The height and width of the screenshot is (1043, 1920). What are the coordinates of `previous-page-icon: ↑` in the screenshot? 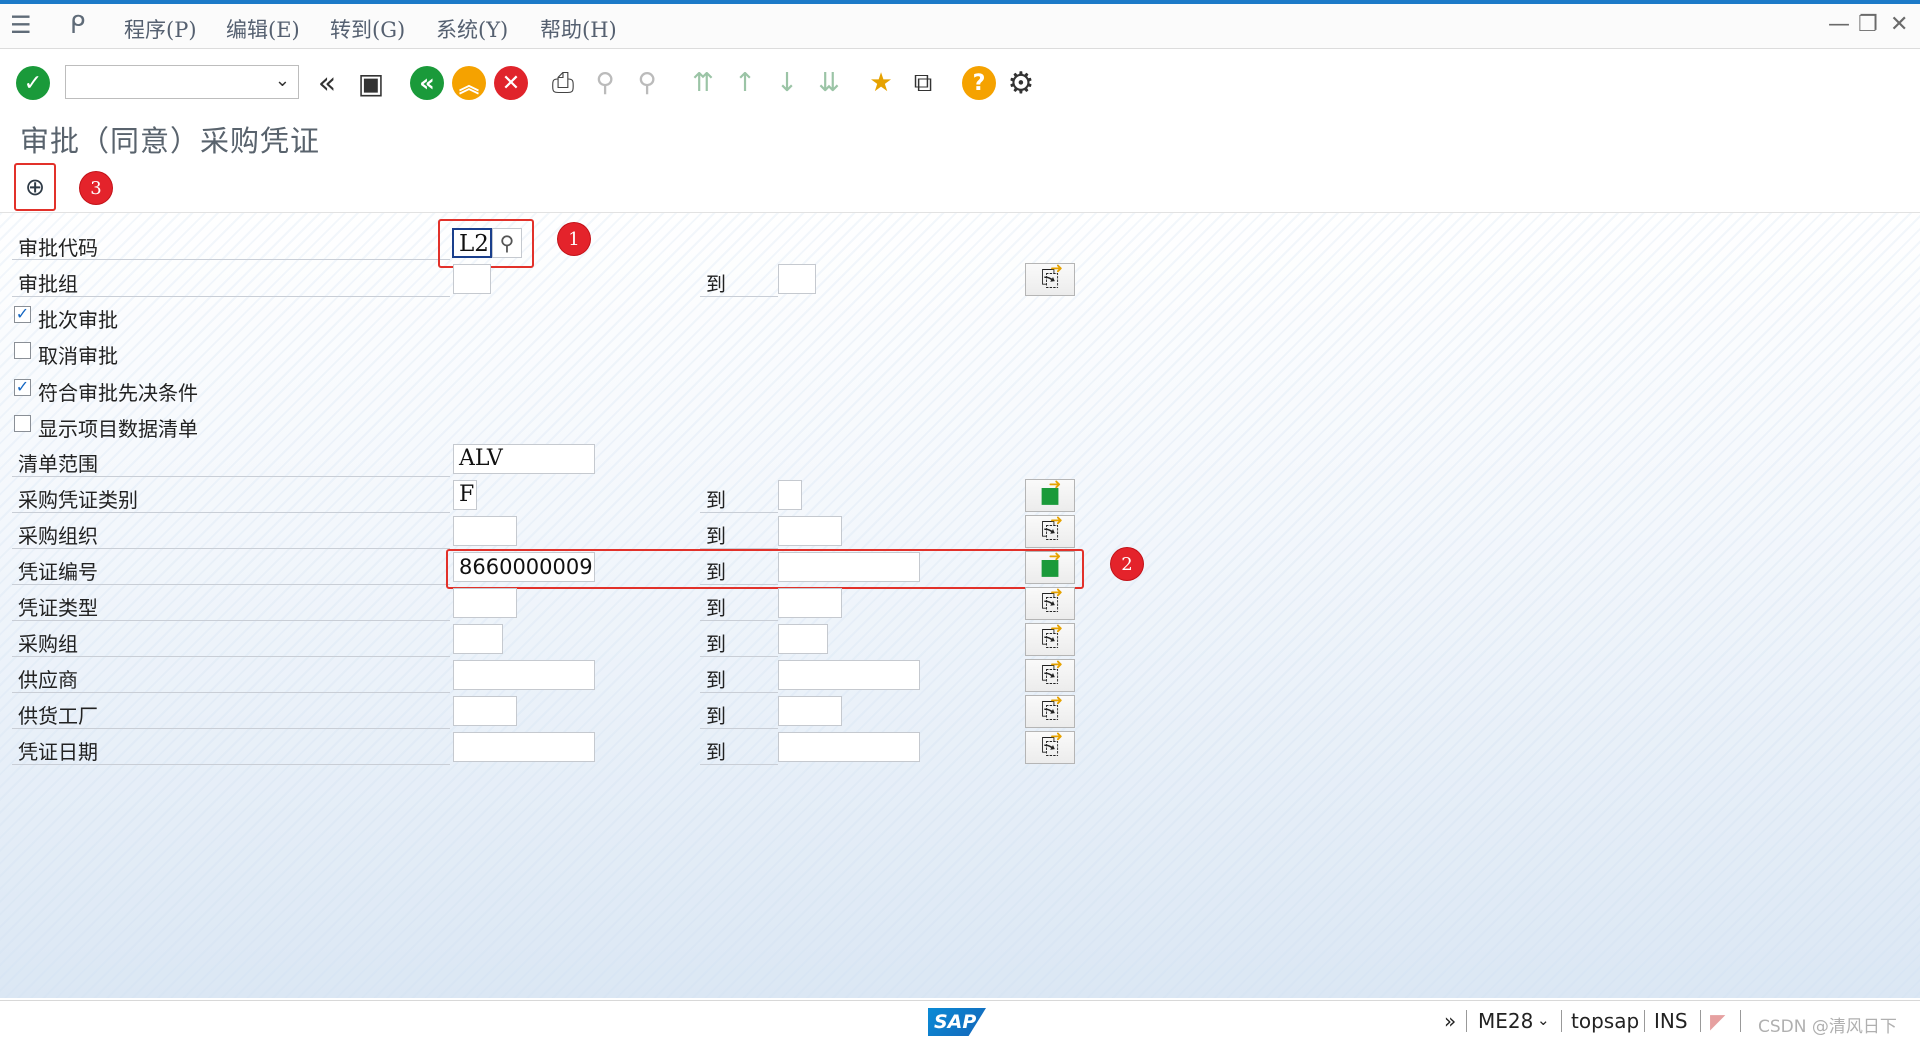 It's located at (745, 83).